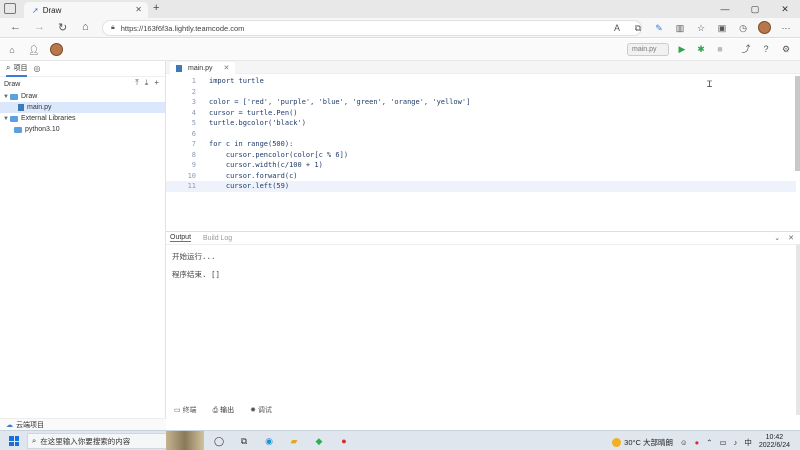 The height and width of the screenshot is (450, 800). Describe the element at coordinates (481, 92) in the screenshot. I see `code-line: 2` at that location.